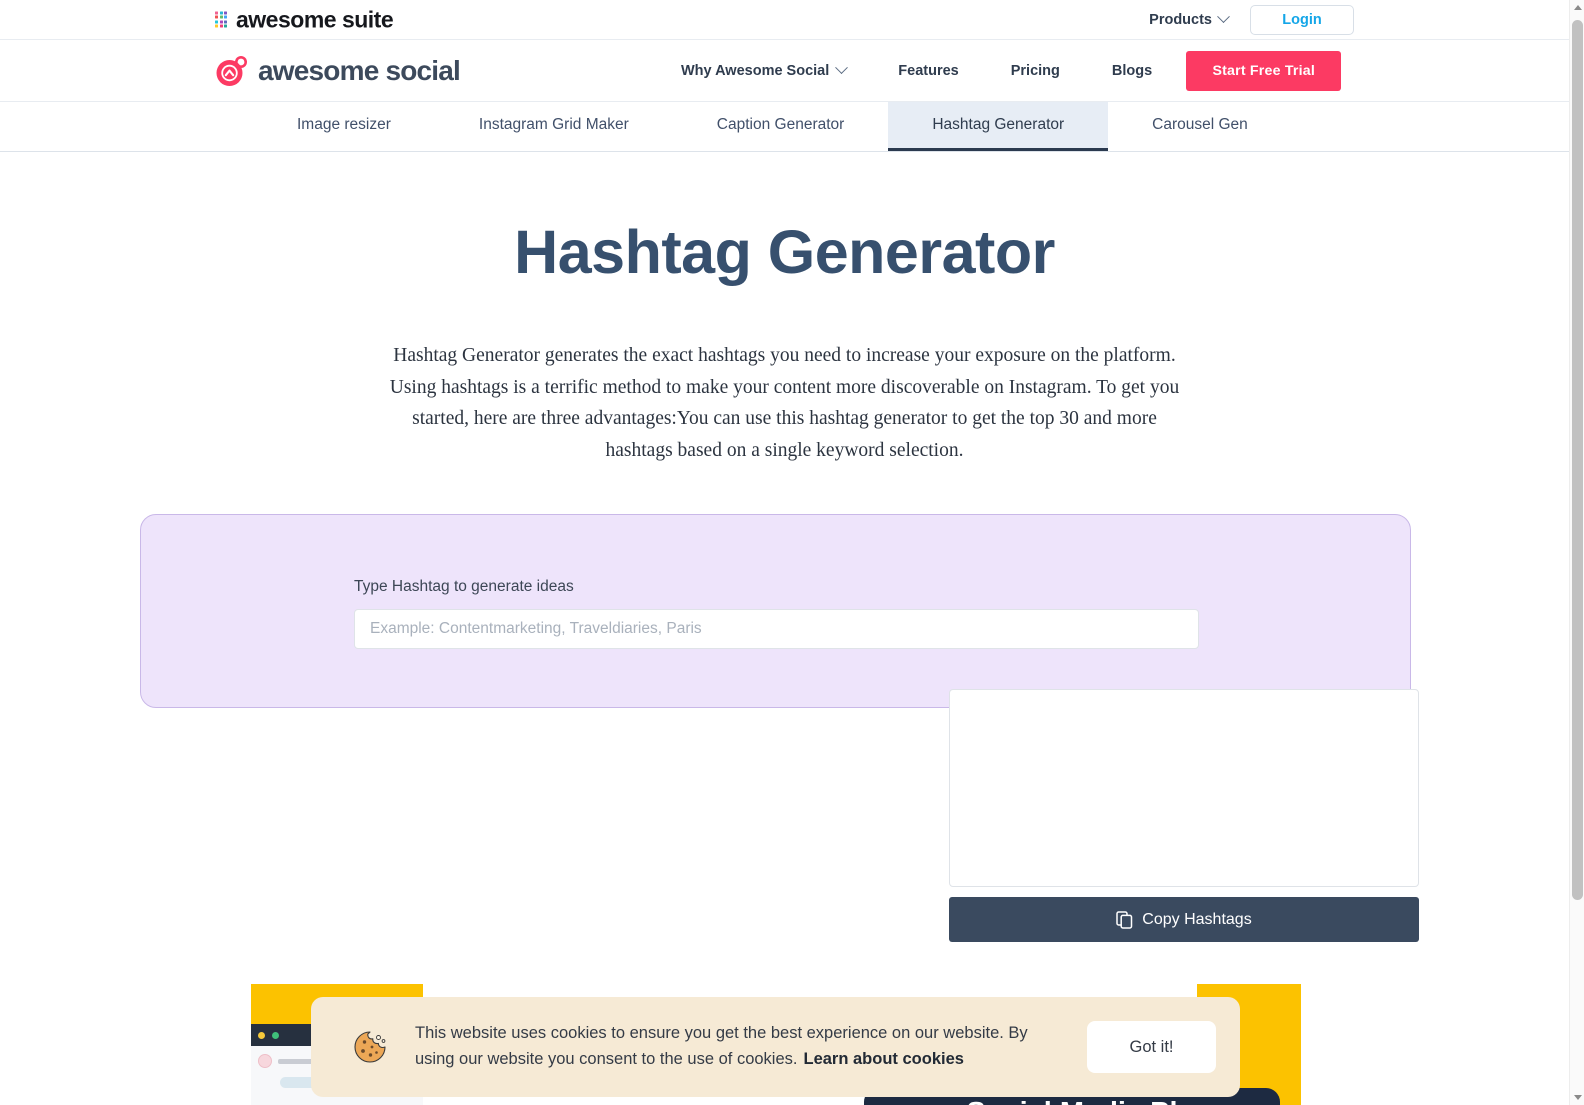 The height and width of the screenshot is (1105, 1584). I want to click on hashtag-input, so click(776, 629).